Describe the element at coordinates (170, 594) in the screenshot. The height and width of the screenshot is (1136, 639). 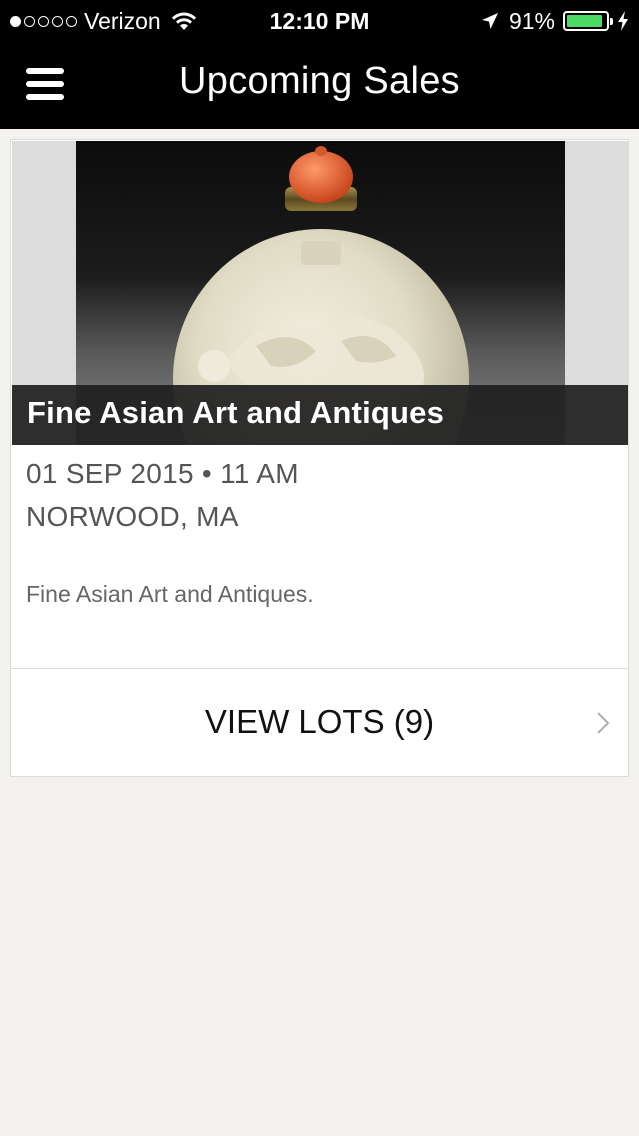
I see `sale-description: Fine Asian Art and Antiques.` at that location.